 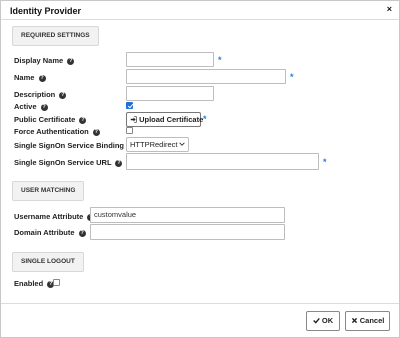 I want to click on upload-certificate-label: Upload Certificate, so click(x=171, y=119).